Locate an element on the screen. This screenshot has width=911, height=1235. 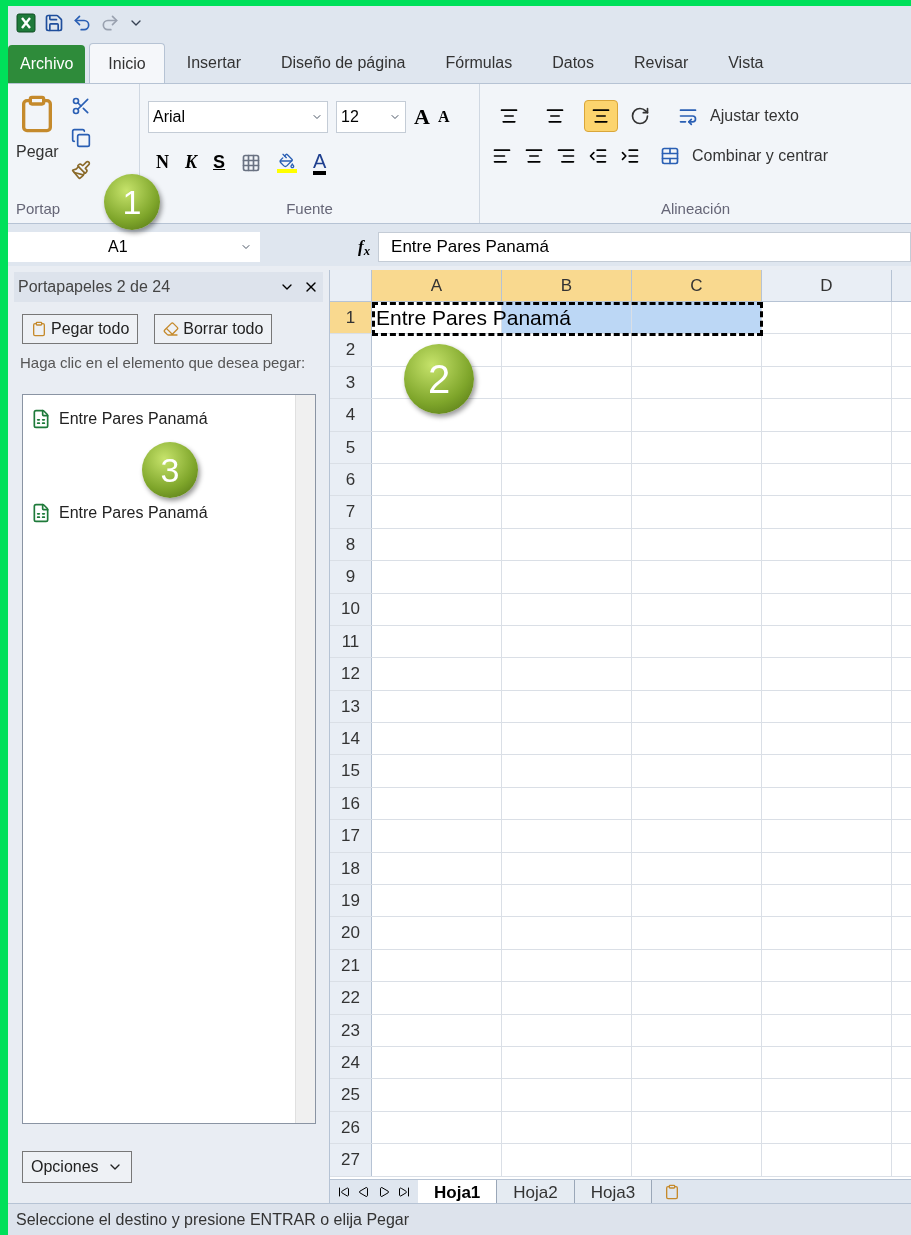
column-header: C is located at coordinates (697, 285).